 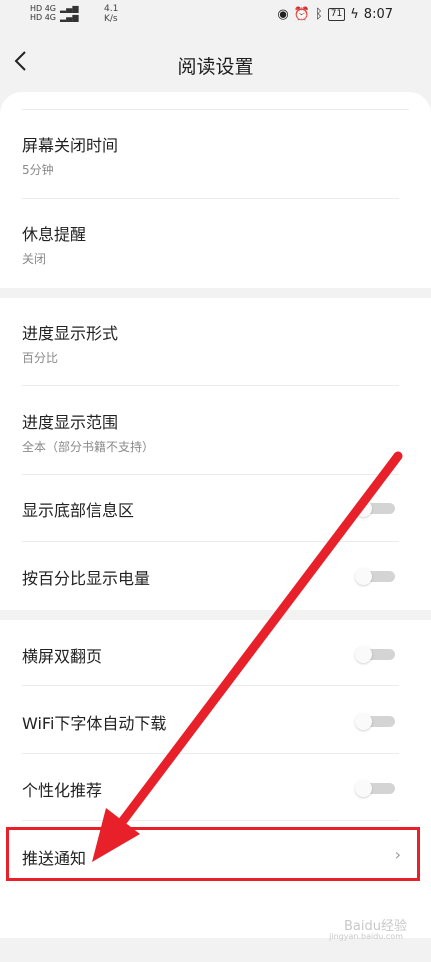 I want to click on sim2-label: HD 4G, so click(x=43, y=17).